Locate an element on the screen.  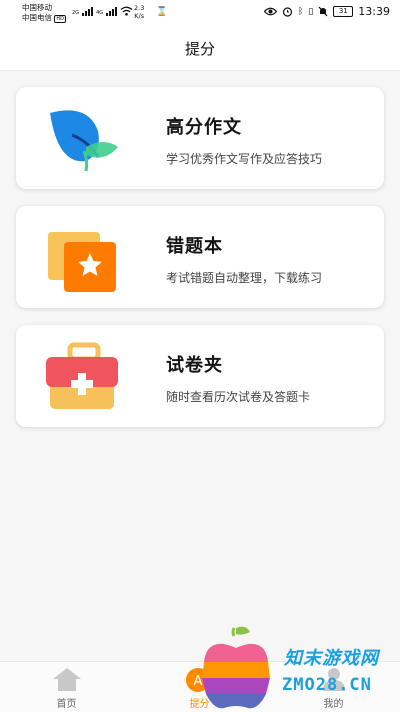
status-right: ᛒ ▯ 31 13:39 is located at coordinates (326, 11).